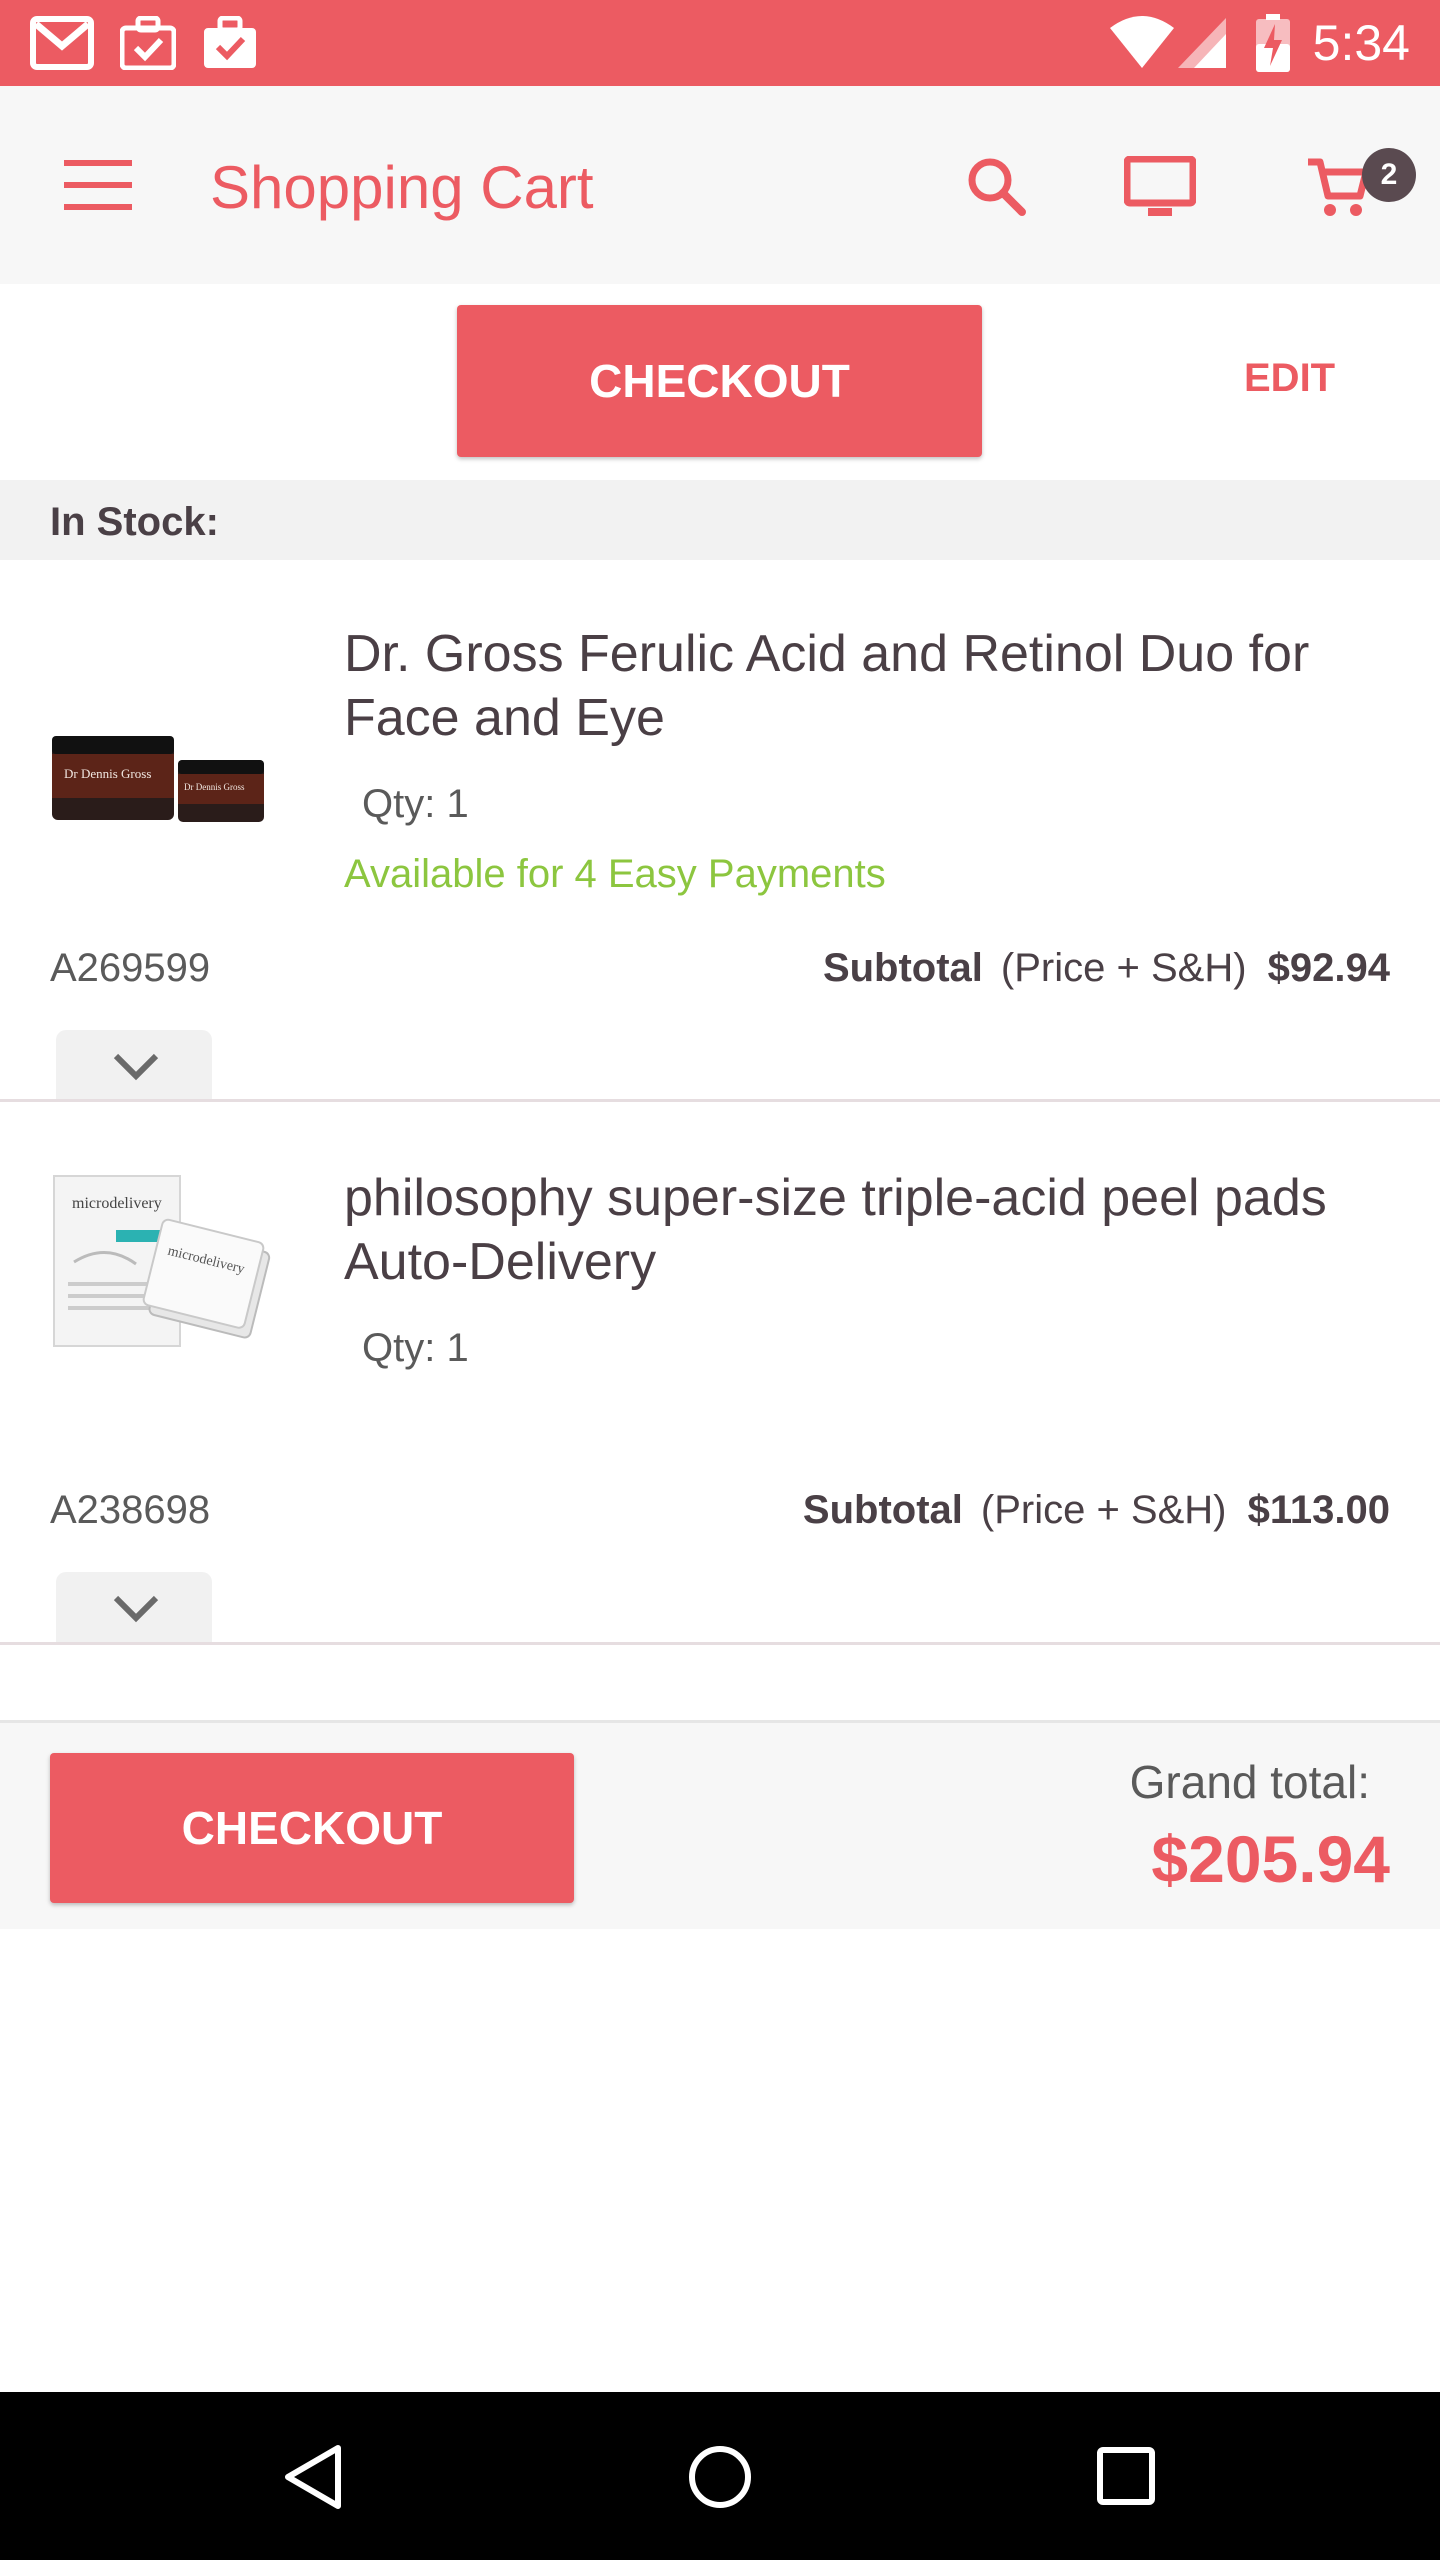 This screenshot has width=1440, height=2560. What do you see at coordinates (719, 381) in the screenshot?
I see `checkout-button-top: CHECKOUT` at bounding box center [719, 381].